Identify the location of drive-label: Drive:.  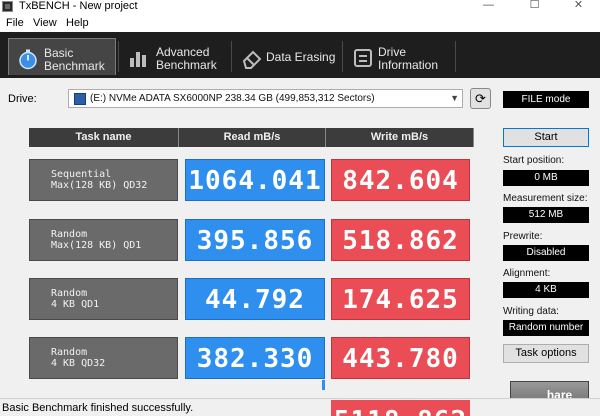
(22, 99).